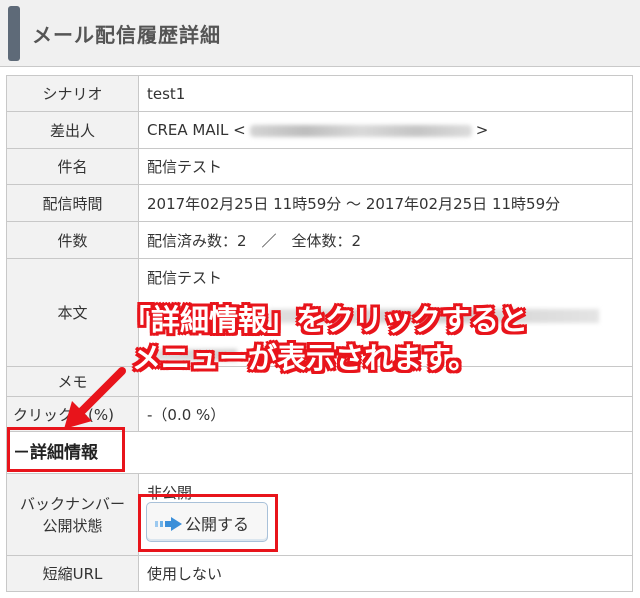 The image size is (640, 598). Describe the element at coordinates (325, 320) in the screenshot. I see `annotation-line-1: 「詳細情報」をクリックすると` at that location.